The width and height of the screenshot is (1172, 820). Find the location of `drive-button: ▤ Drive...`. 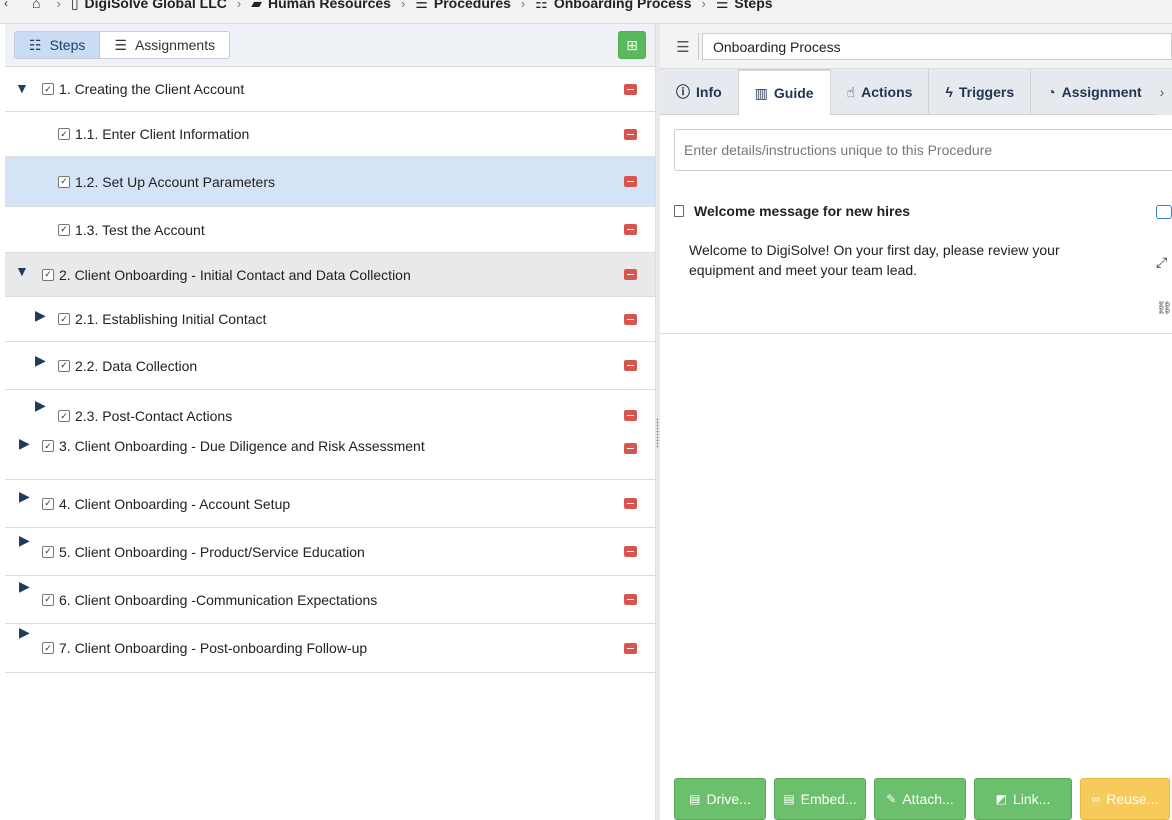

drive-button: ▤ Drive... is located at coordinates (720, 799).